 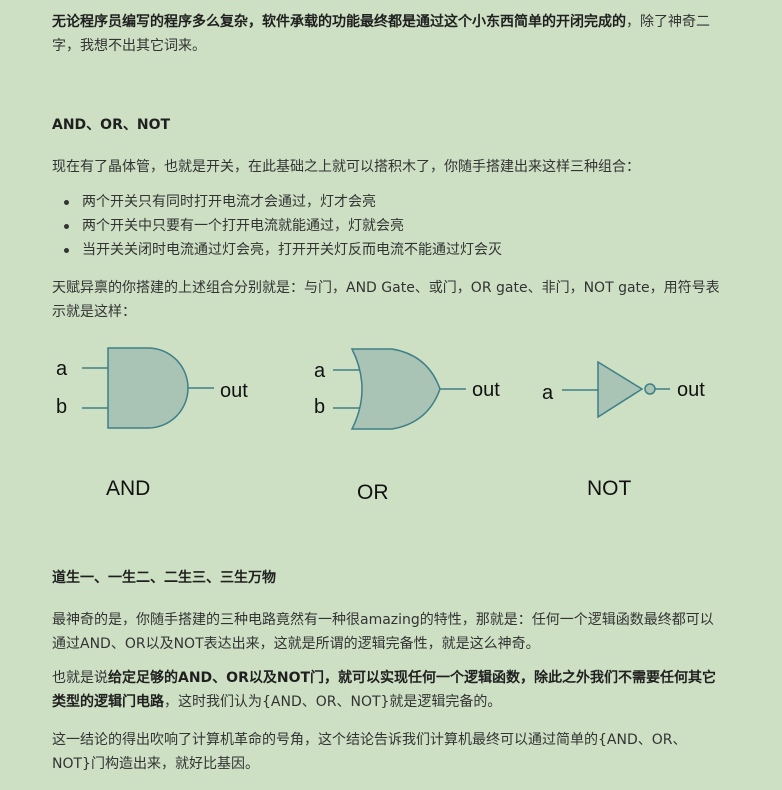 I want to click on list-item: 两个开关只有同时打开电流才会通过，灯才会亮, so click(x=277, y=202).